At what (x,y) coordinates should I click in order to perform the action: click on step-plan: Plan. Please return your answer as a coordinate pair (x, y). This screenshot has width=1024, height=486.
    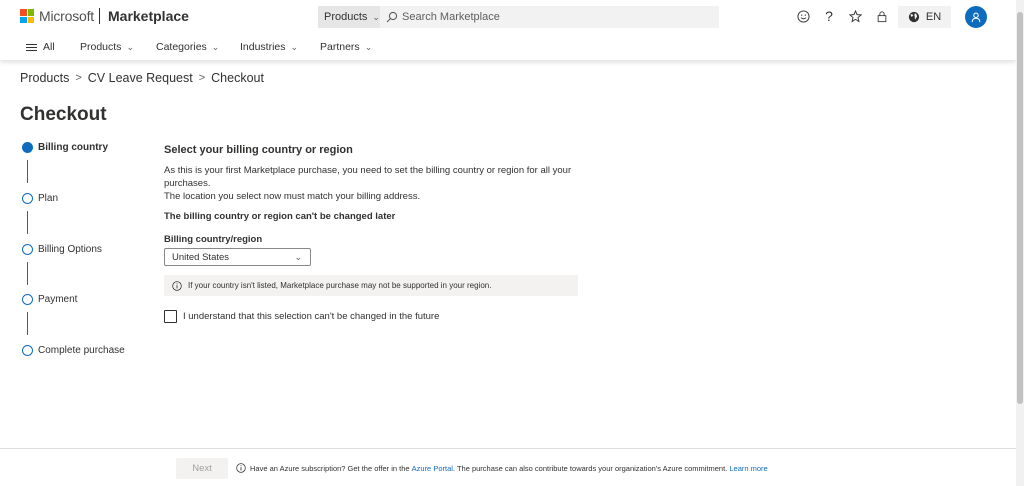
    Looking at the image, I should click on (40, 198).